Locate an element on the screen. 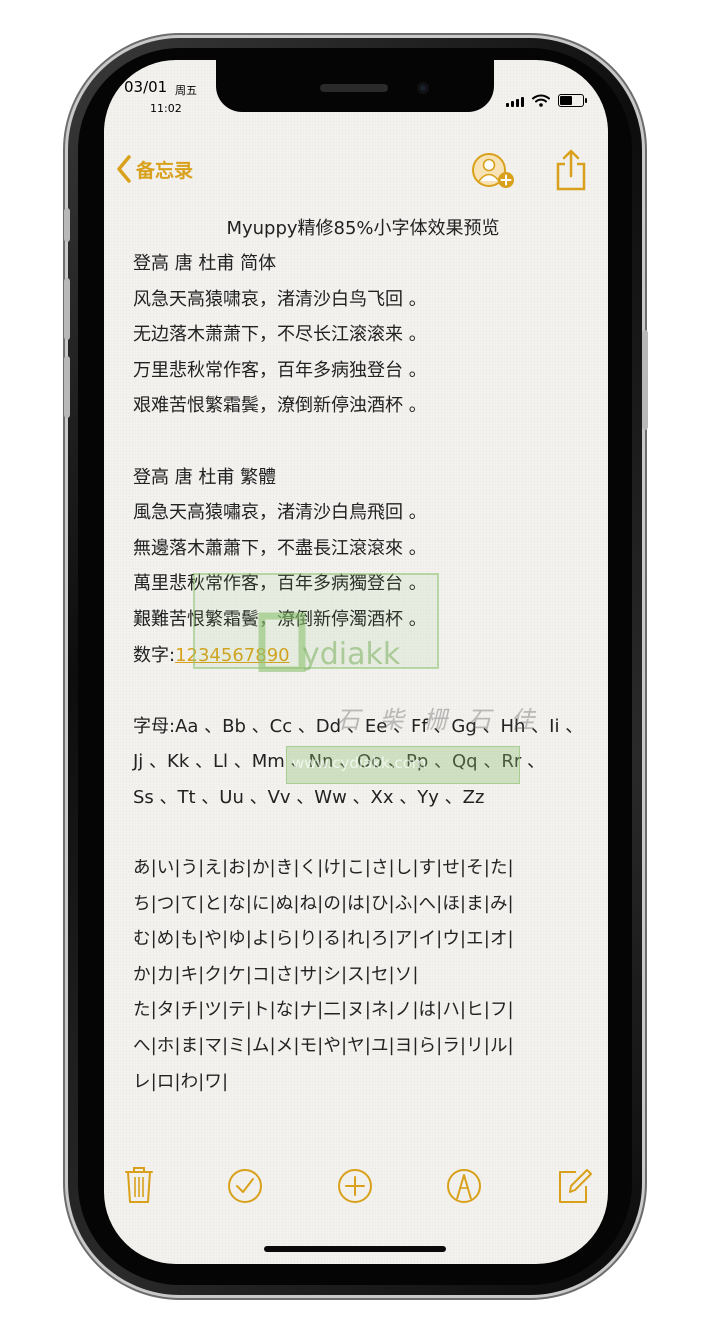 The image size is (713, 1334). wifi-icon is located at coordinates (541, 100).